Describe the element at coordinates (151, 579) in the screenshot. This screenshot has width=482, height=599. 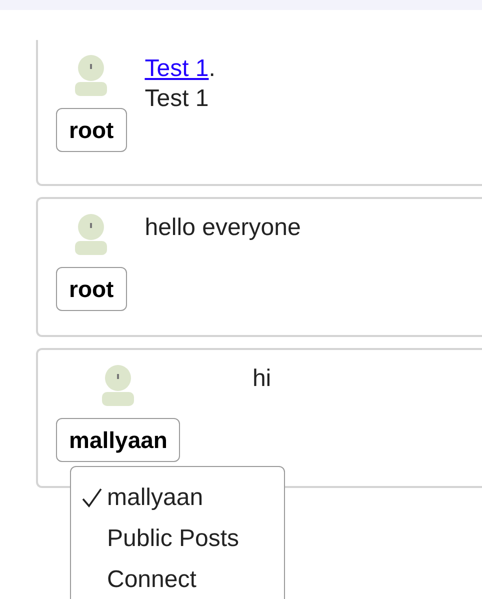
I see `menu-item: Connect` at that location.